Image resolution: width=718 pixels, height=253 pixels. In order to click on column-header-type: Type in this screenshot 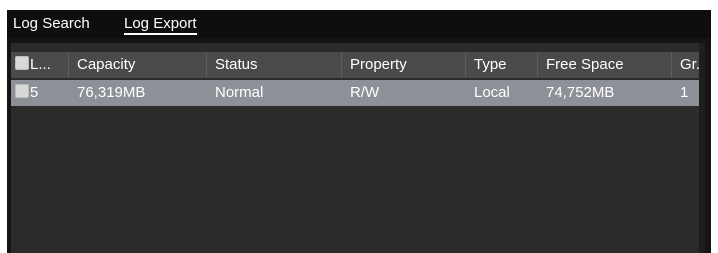, I will do `click(502, 65)`.